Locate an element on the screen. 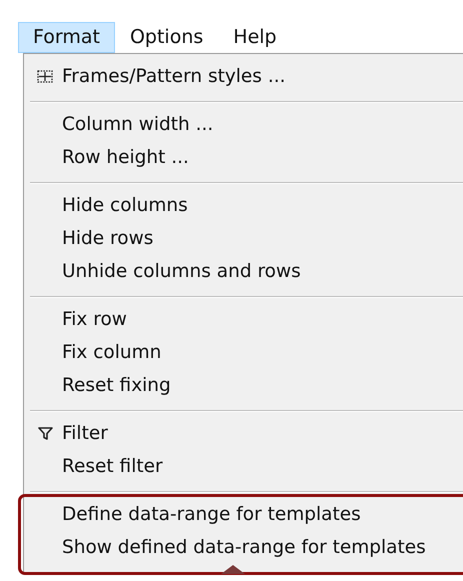 The height and width of the screenshot is (581, 463). menu-title: Format is located at coordinates (66, 37).